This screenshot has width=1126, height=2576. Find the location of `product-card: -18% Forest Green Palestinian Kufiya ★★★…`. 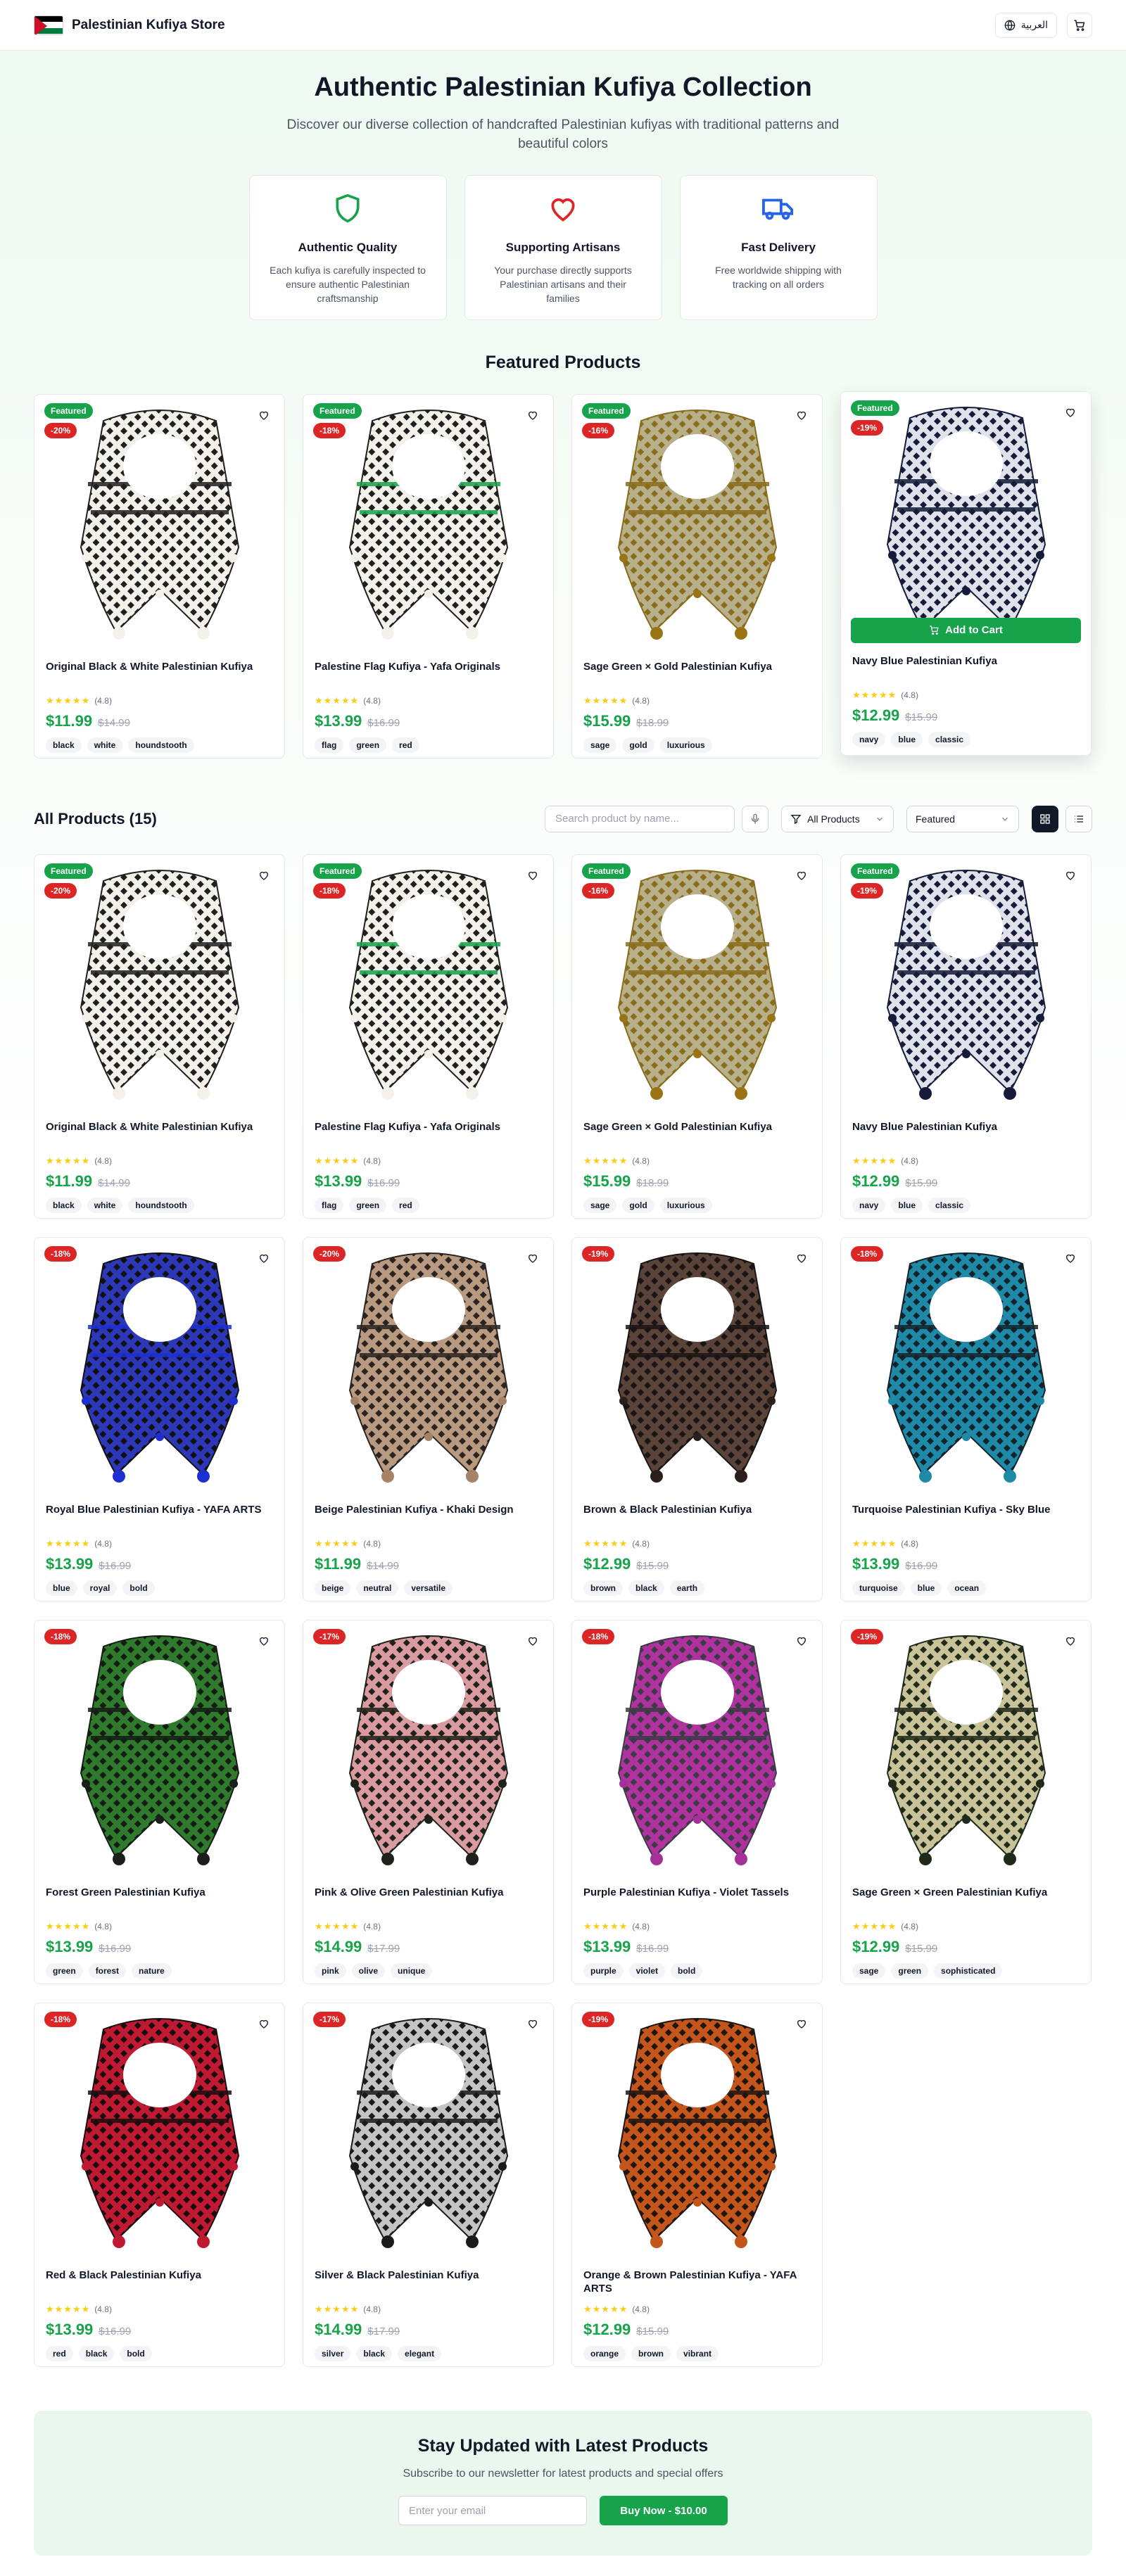

product-card: -18% Forest Green Palestinian Kufiya ★★★… is located at coordinates (159, 1801).